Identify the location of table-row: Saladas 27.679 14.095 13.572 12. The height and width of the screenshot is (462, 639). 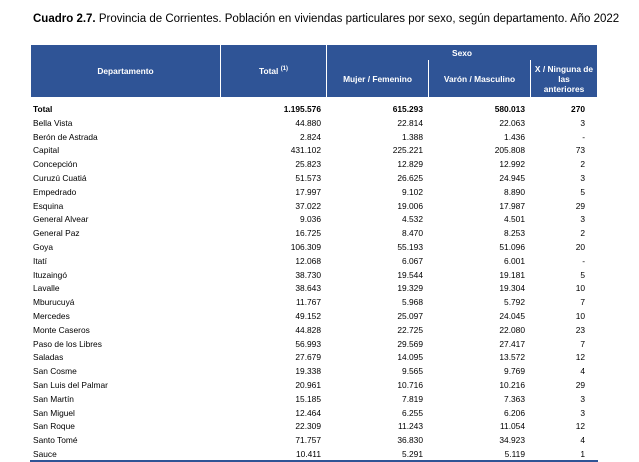
(314, 358).